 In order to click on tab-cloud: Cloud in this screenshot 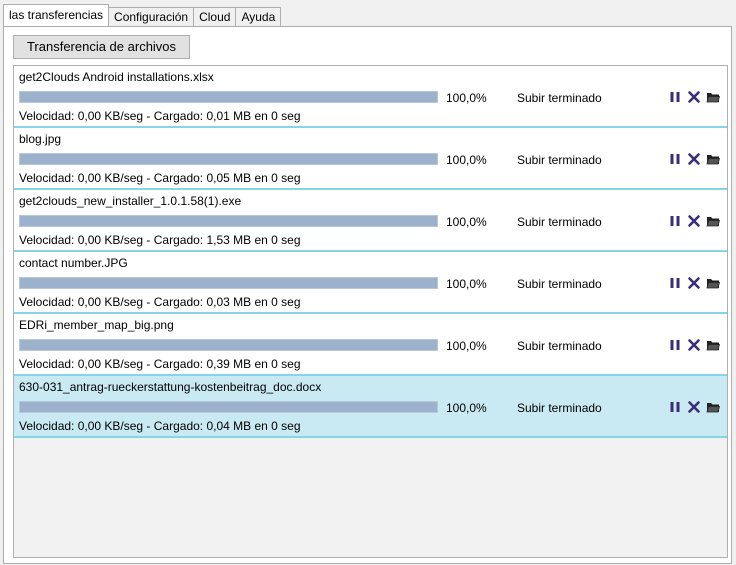, I will do `click(215, 16)`.